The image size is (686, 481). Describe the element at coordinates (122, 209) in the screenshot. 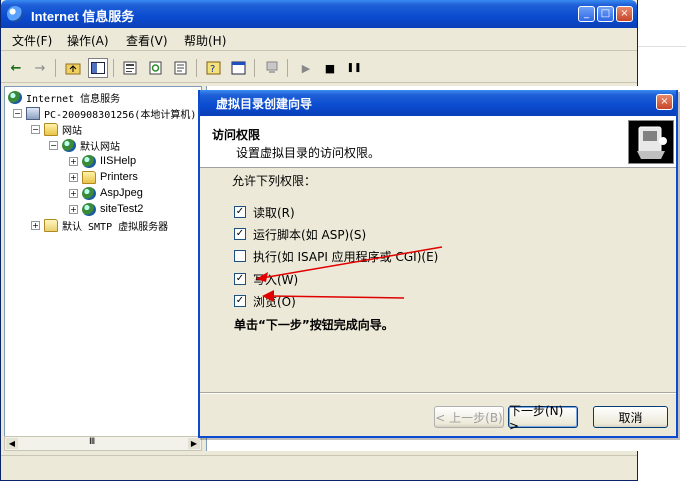

I see `tree-item-label: siteTest2` at that location.